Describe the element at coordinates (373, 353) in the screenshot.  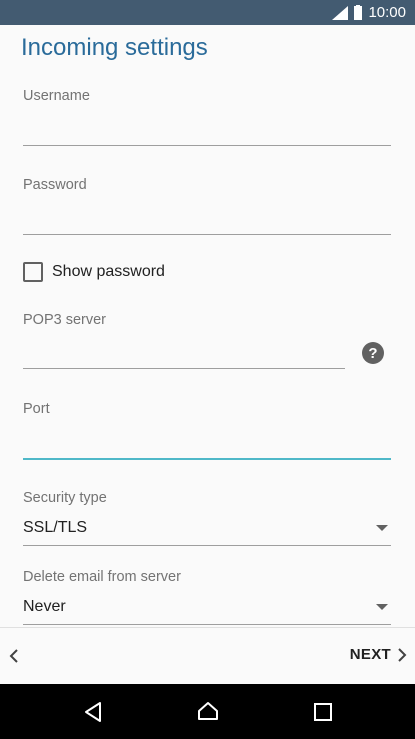
I see `help-icon: ?` at that location.